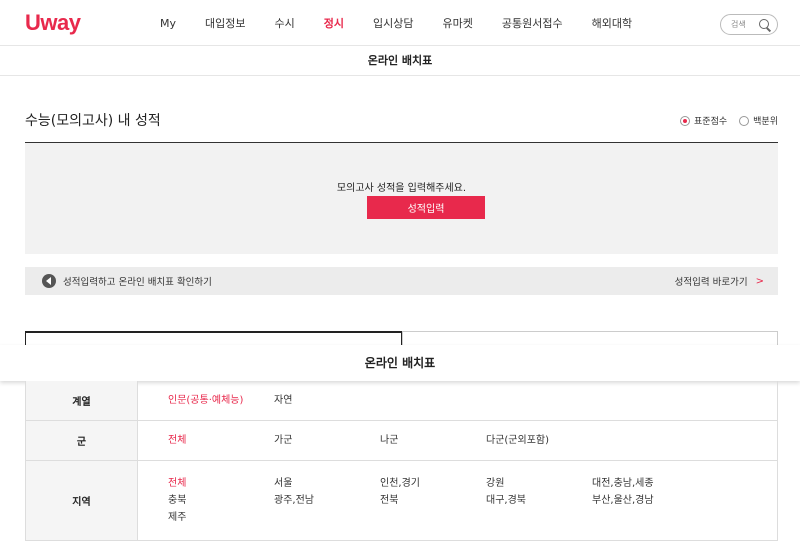 Image resolution: width=800 pixels, height=554 pixels. Describe the element at coordinates (433, 500) in the screenshot. I see `option-region-jeonbuk: 전북` at that location.